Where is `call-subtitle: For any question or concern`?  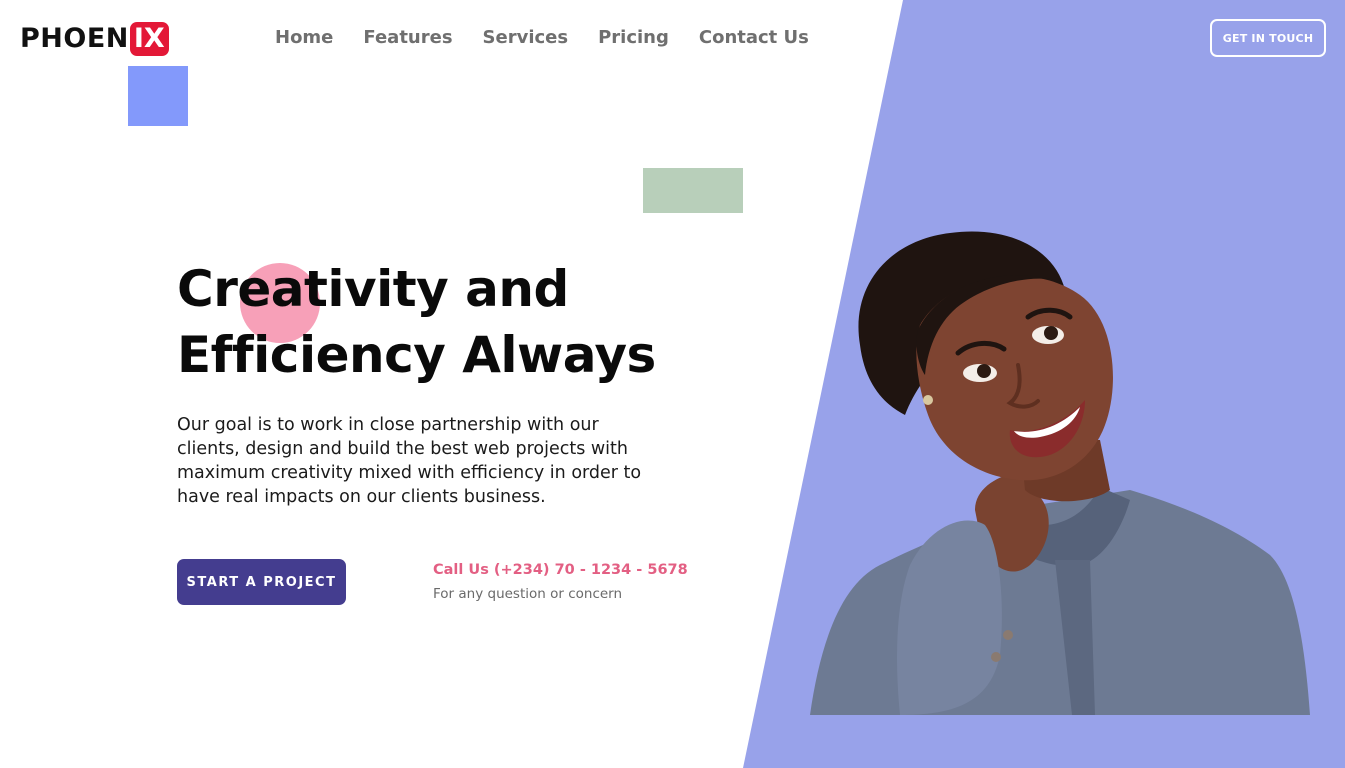 call-subtitle: For any question or concern is located at coordinates (528, 594).